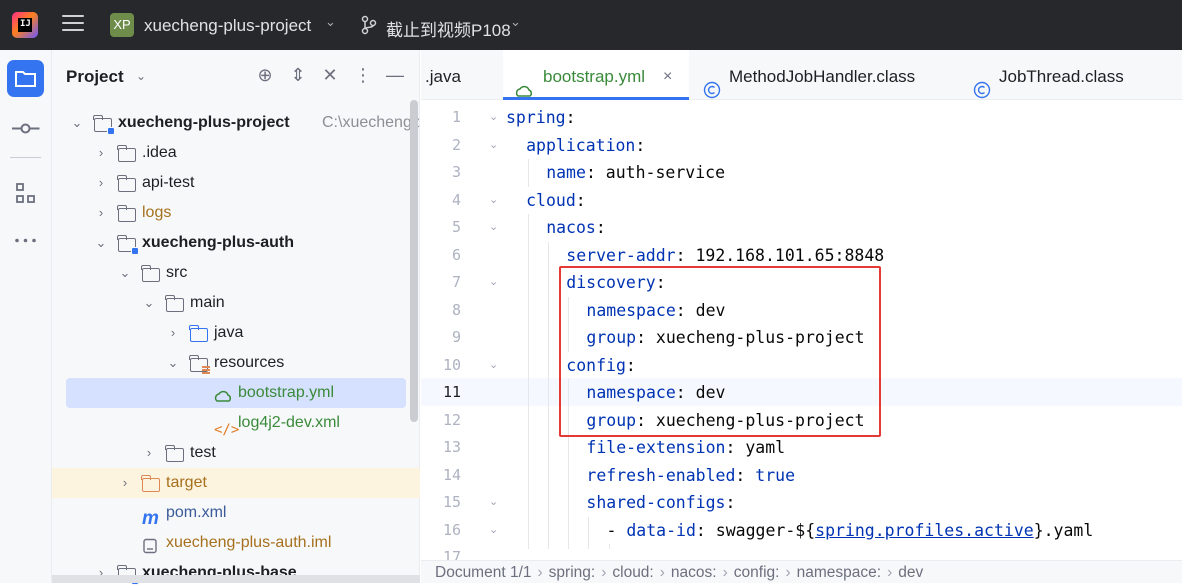 The width and height of the screenshot is (1182, 588). What do you see at coordinates (825, 75) in the screenshot?
I see `editor-tab: MethodJobHandler.class` at bounding box center [825, 75].